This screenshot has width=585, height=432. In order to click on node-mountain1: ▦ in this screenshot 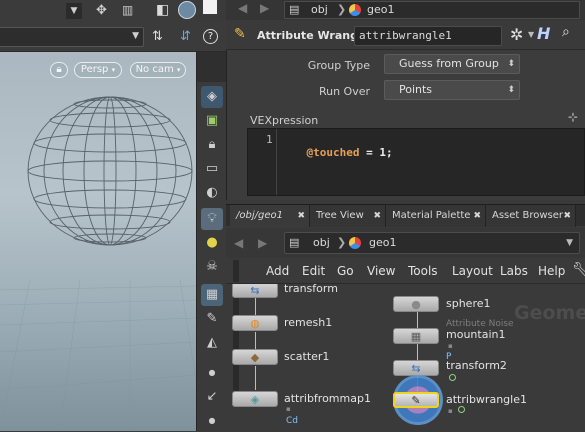, I will do `click(416, 336)`.